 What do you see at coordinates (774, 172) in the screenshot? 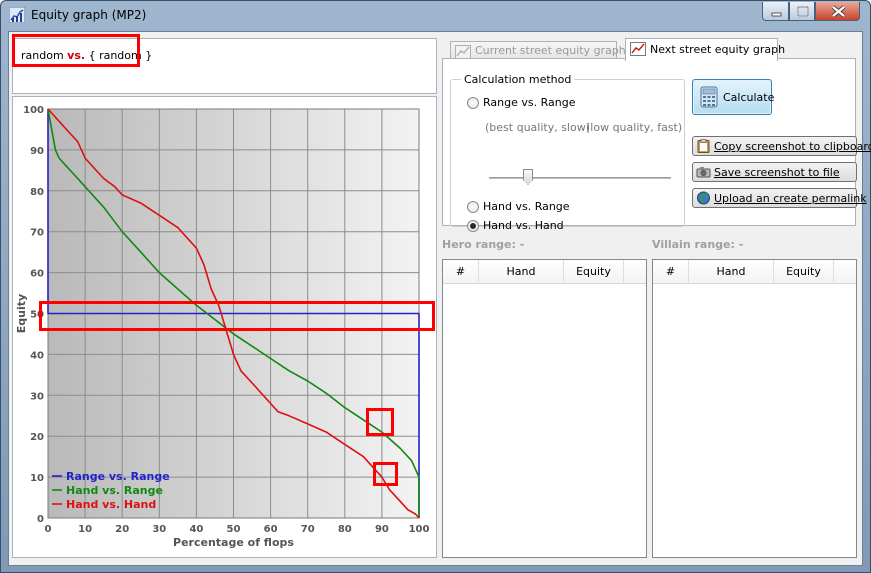
I see `save-screenshot-button: Save screenshot to file` at bounding box center [774, 172].